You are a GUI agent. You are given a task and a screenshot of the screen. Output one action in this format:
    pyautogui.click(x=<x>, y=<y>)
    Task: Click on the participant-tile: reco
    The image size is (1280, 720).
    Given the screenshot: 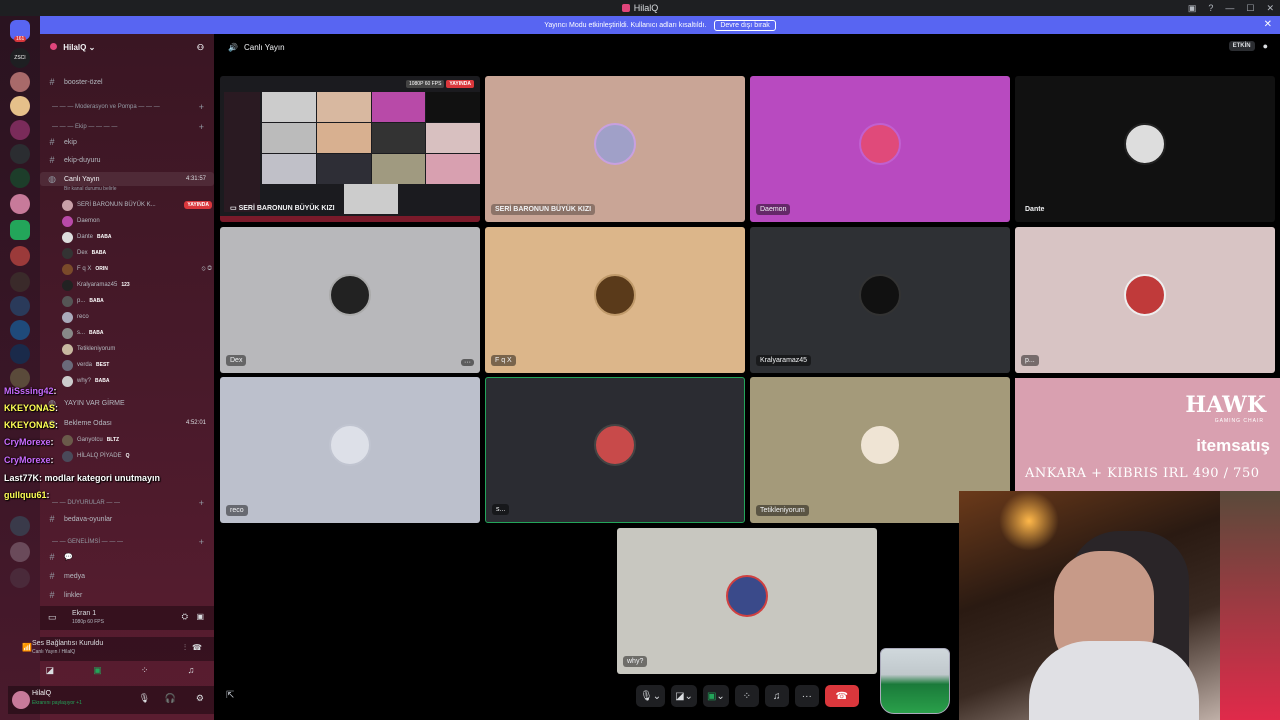 What is the action you would take?
    pyautogui.click(x=350, y=450)
    